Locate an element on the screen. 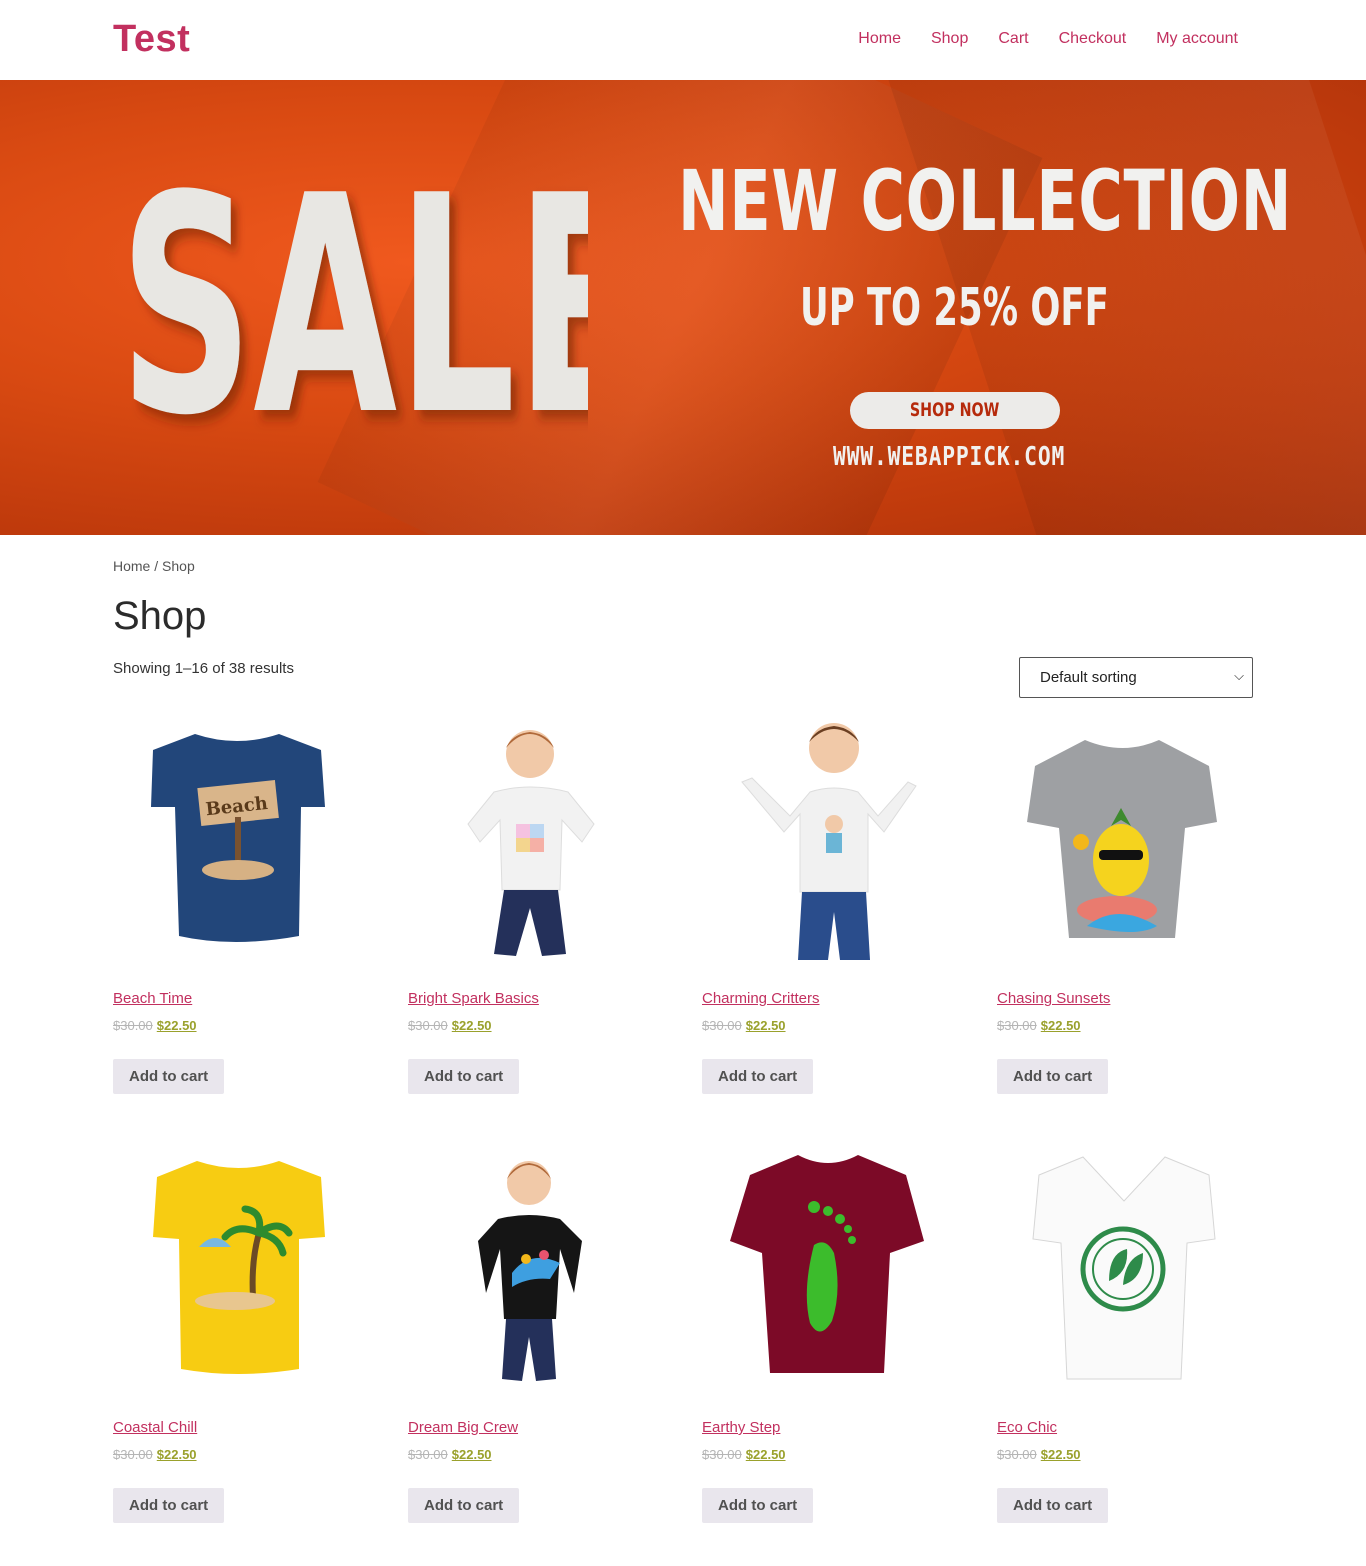 Image resolution: width=1366 pixels, height=1566 pixels. white-vneck-eco-icon is located at coordinates (1117, 1271).